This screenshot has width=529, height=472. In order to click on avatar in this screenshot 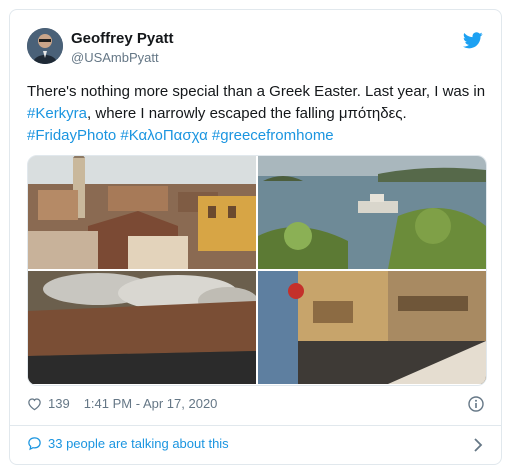, I will do `click(45, 46)`.